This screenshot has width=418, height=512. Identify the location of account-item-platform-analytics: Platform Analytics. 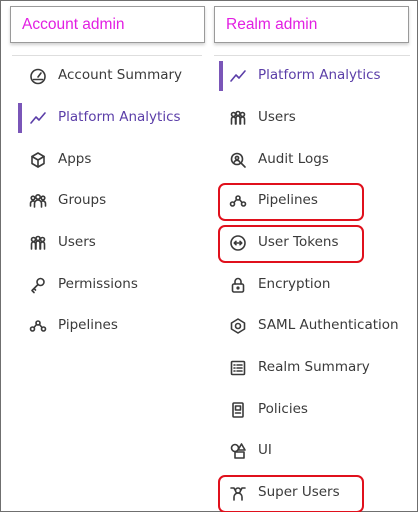
(104, 118).